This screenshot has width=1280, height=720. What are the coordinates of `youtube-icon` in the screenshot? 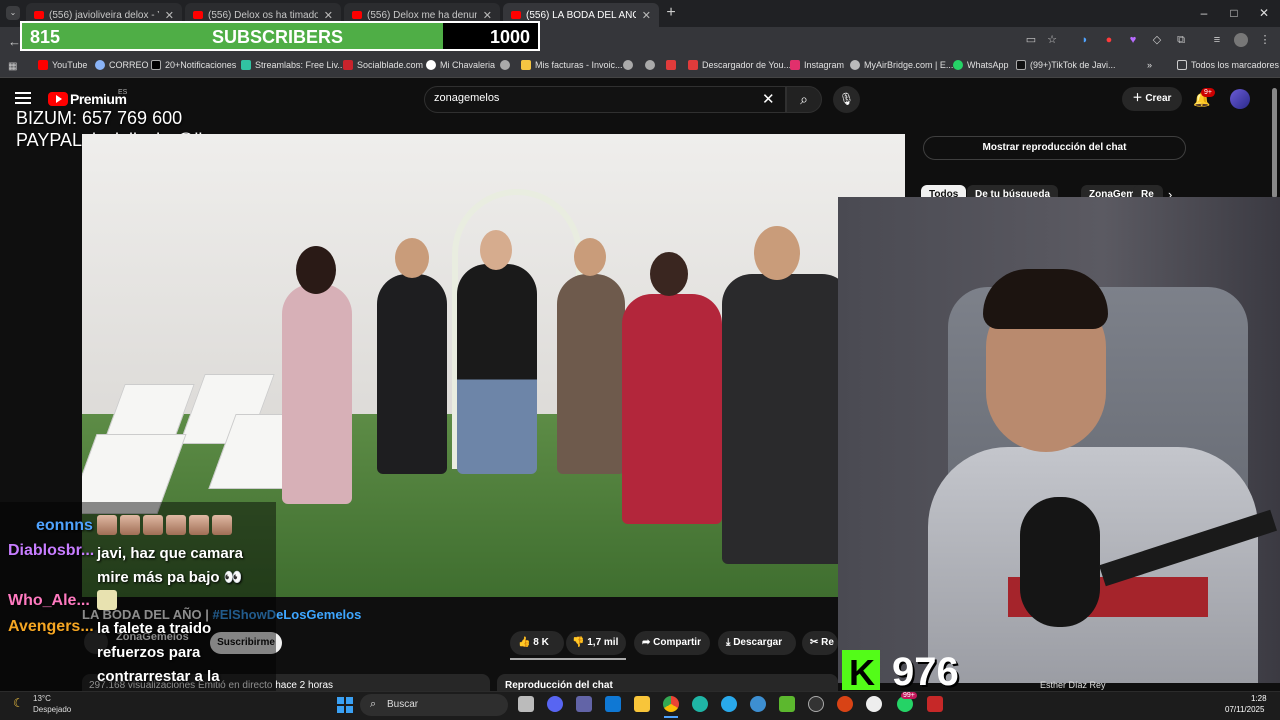 It's located at (43, 65).